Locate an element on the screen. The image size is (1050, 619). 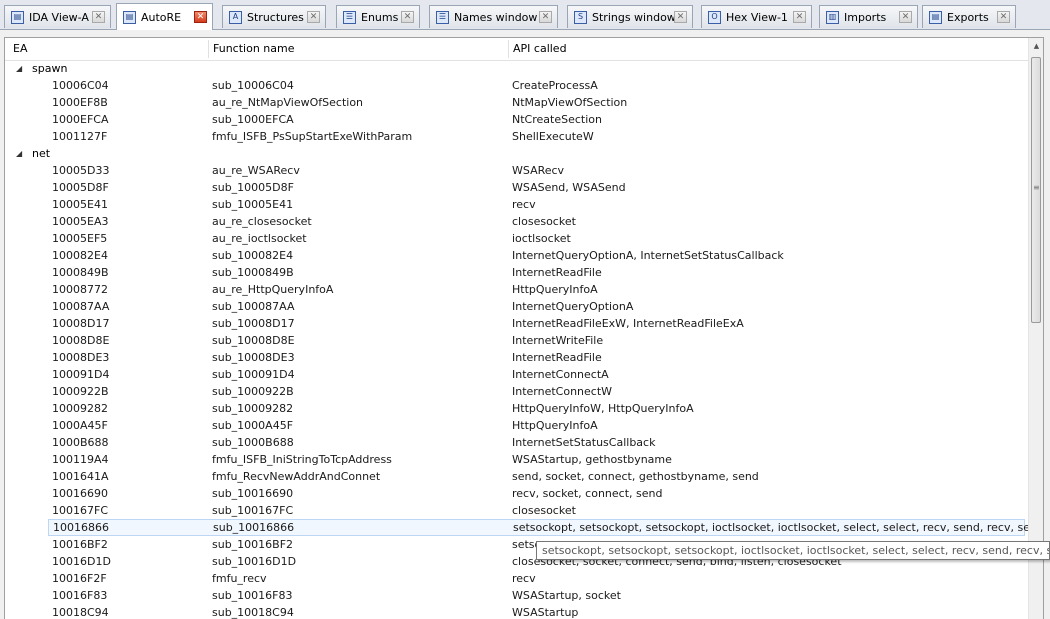
api-called-cell: InternetConnectW is located at coordinates (562, 391).